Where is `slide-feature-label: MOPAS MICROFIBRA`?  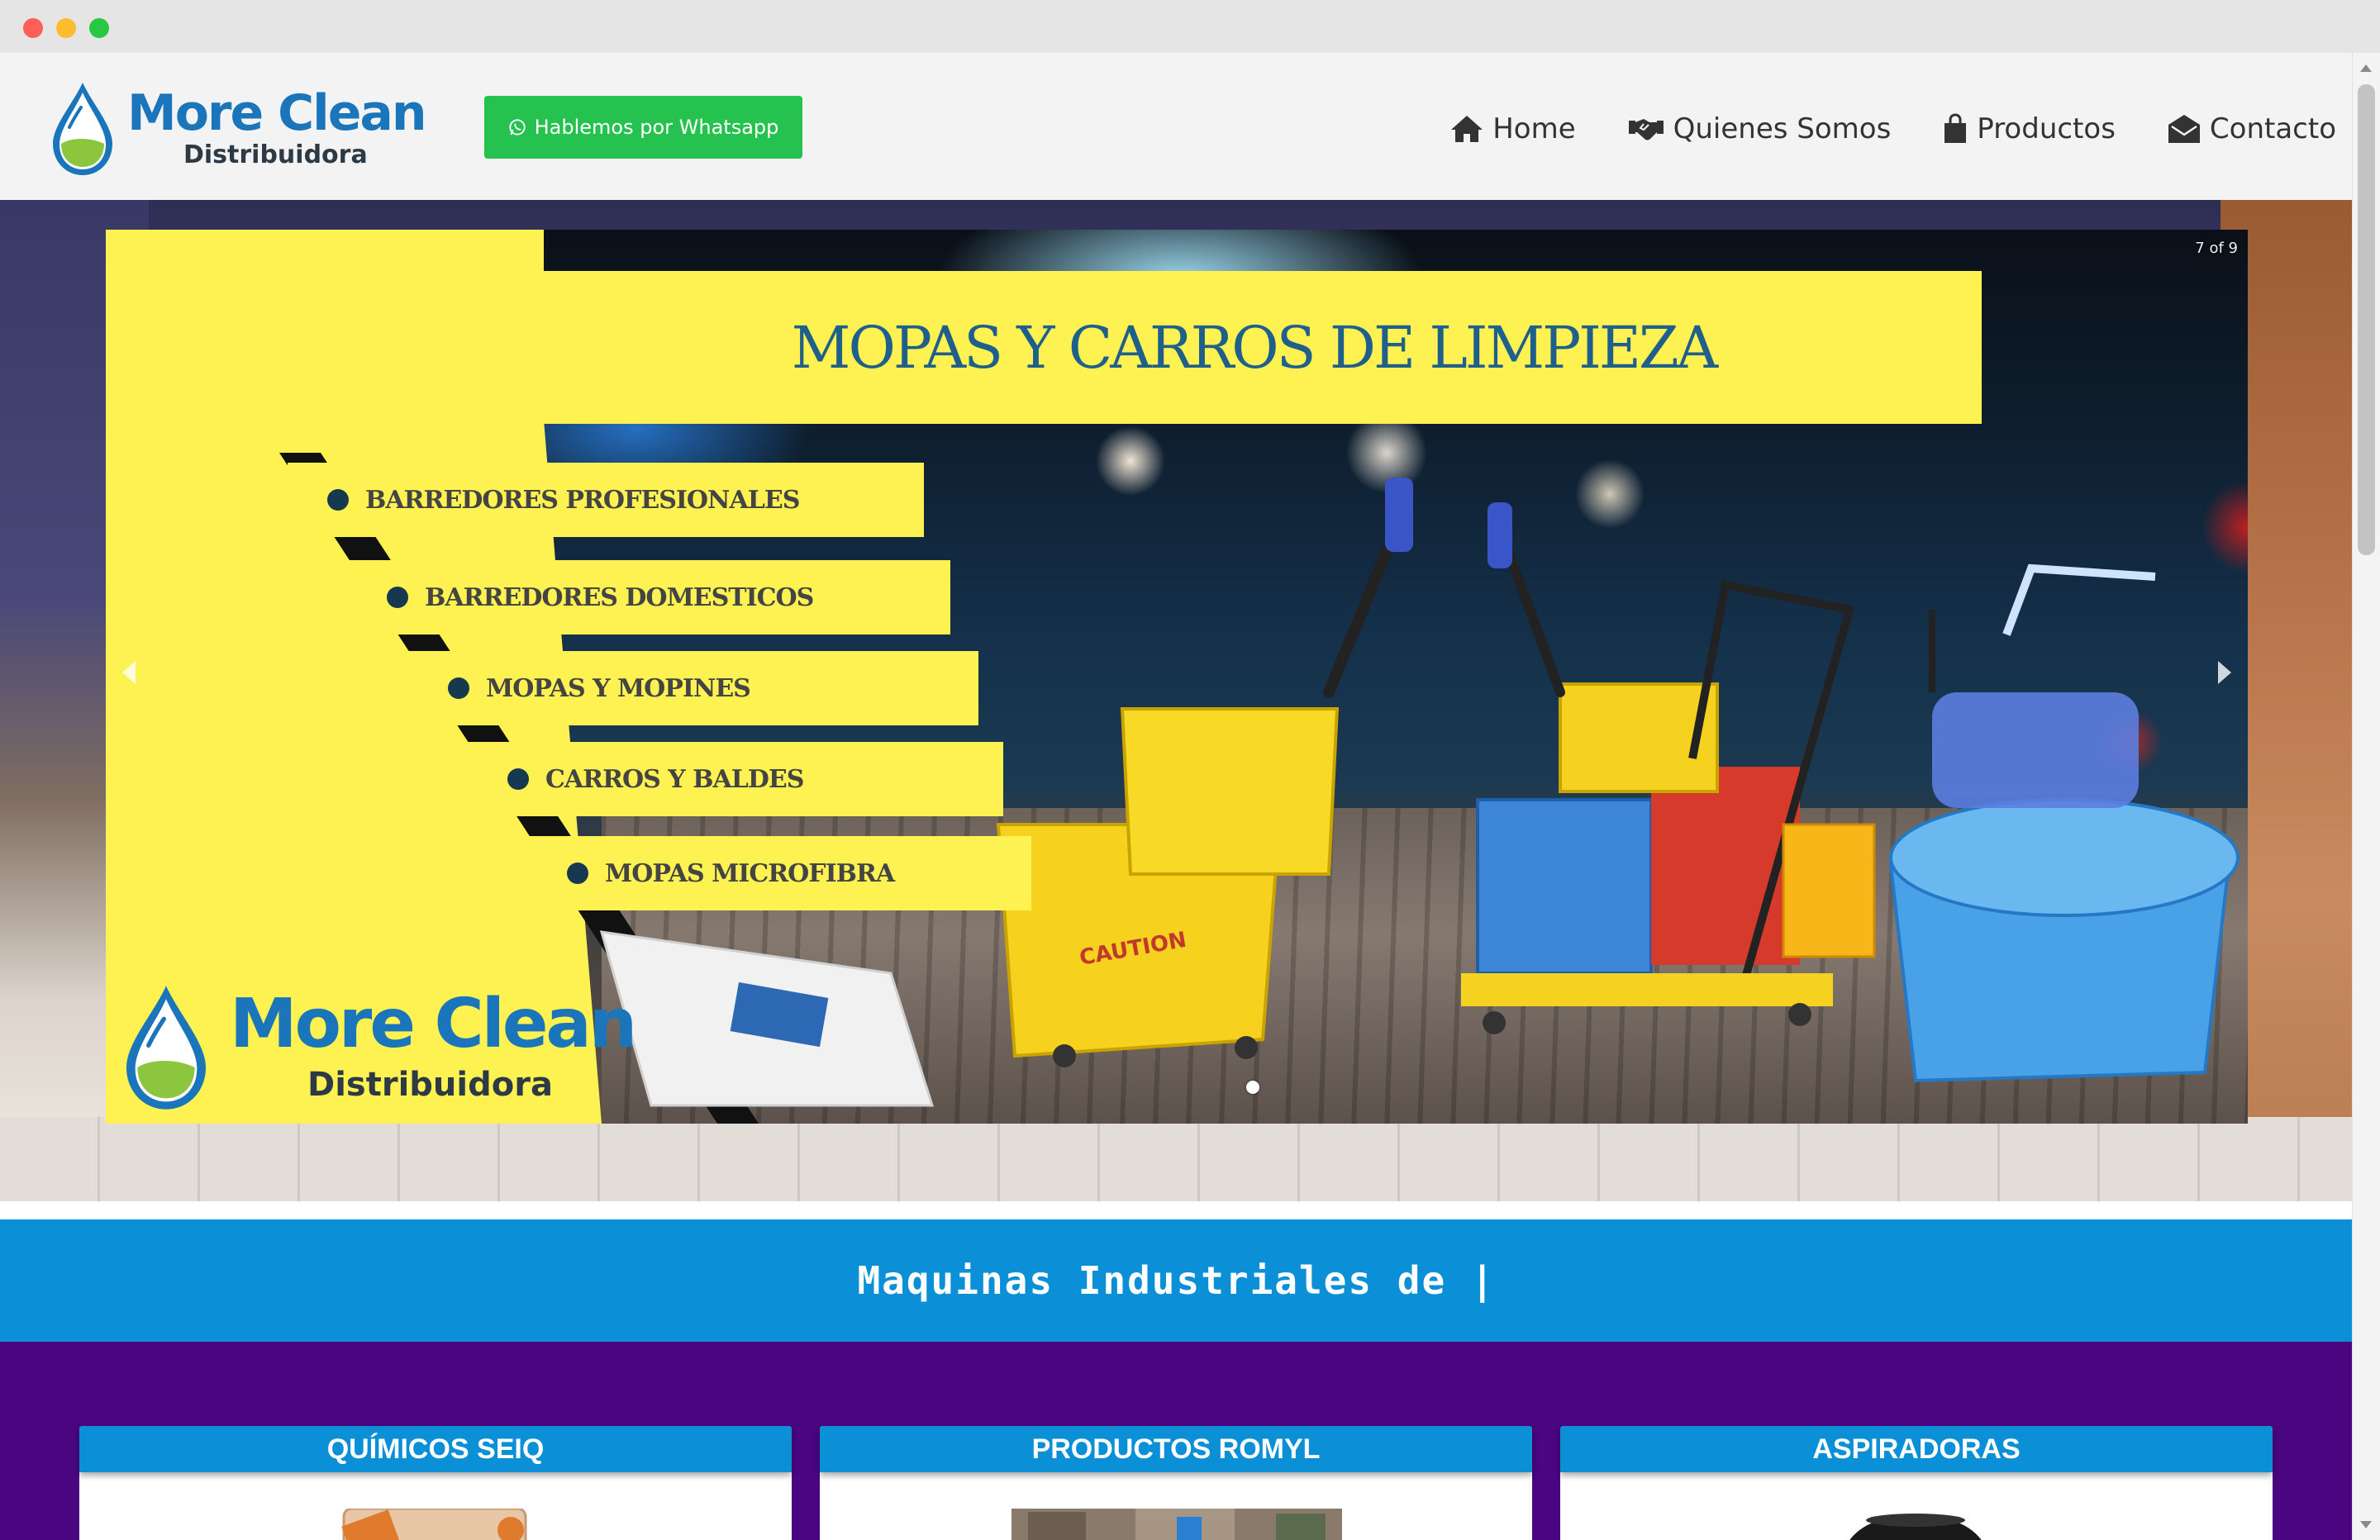
slide-feature-label: MOPAS MICROFIBRA is located at coordinates (750, 873).